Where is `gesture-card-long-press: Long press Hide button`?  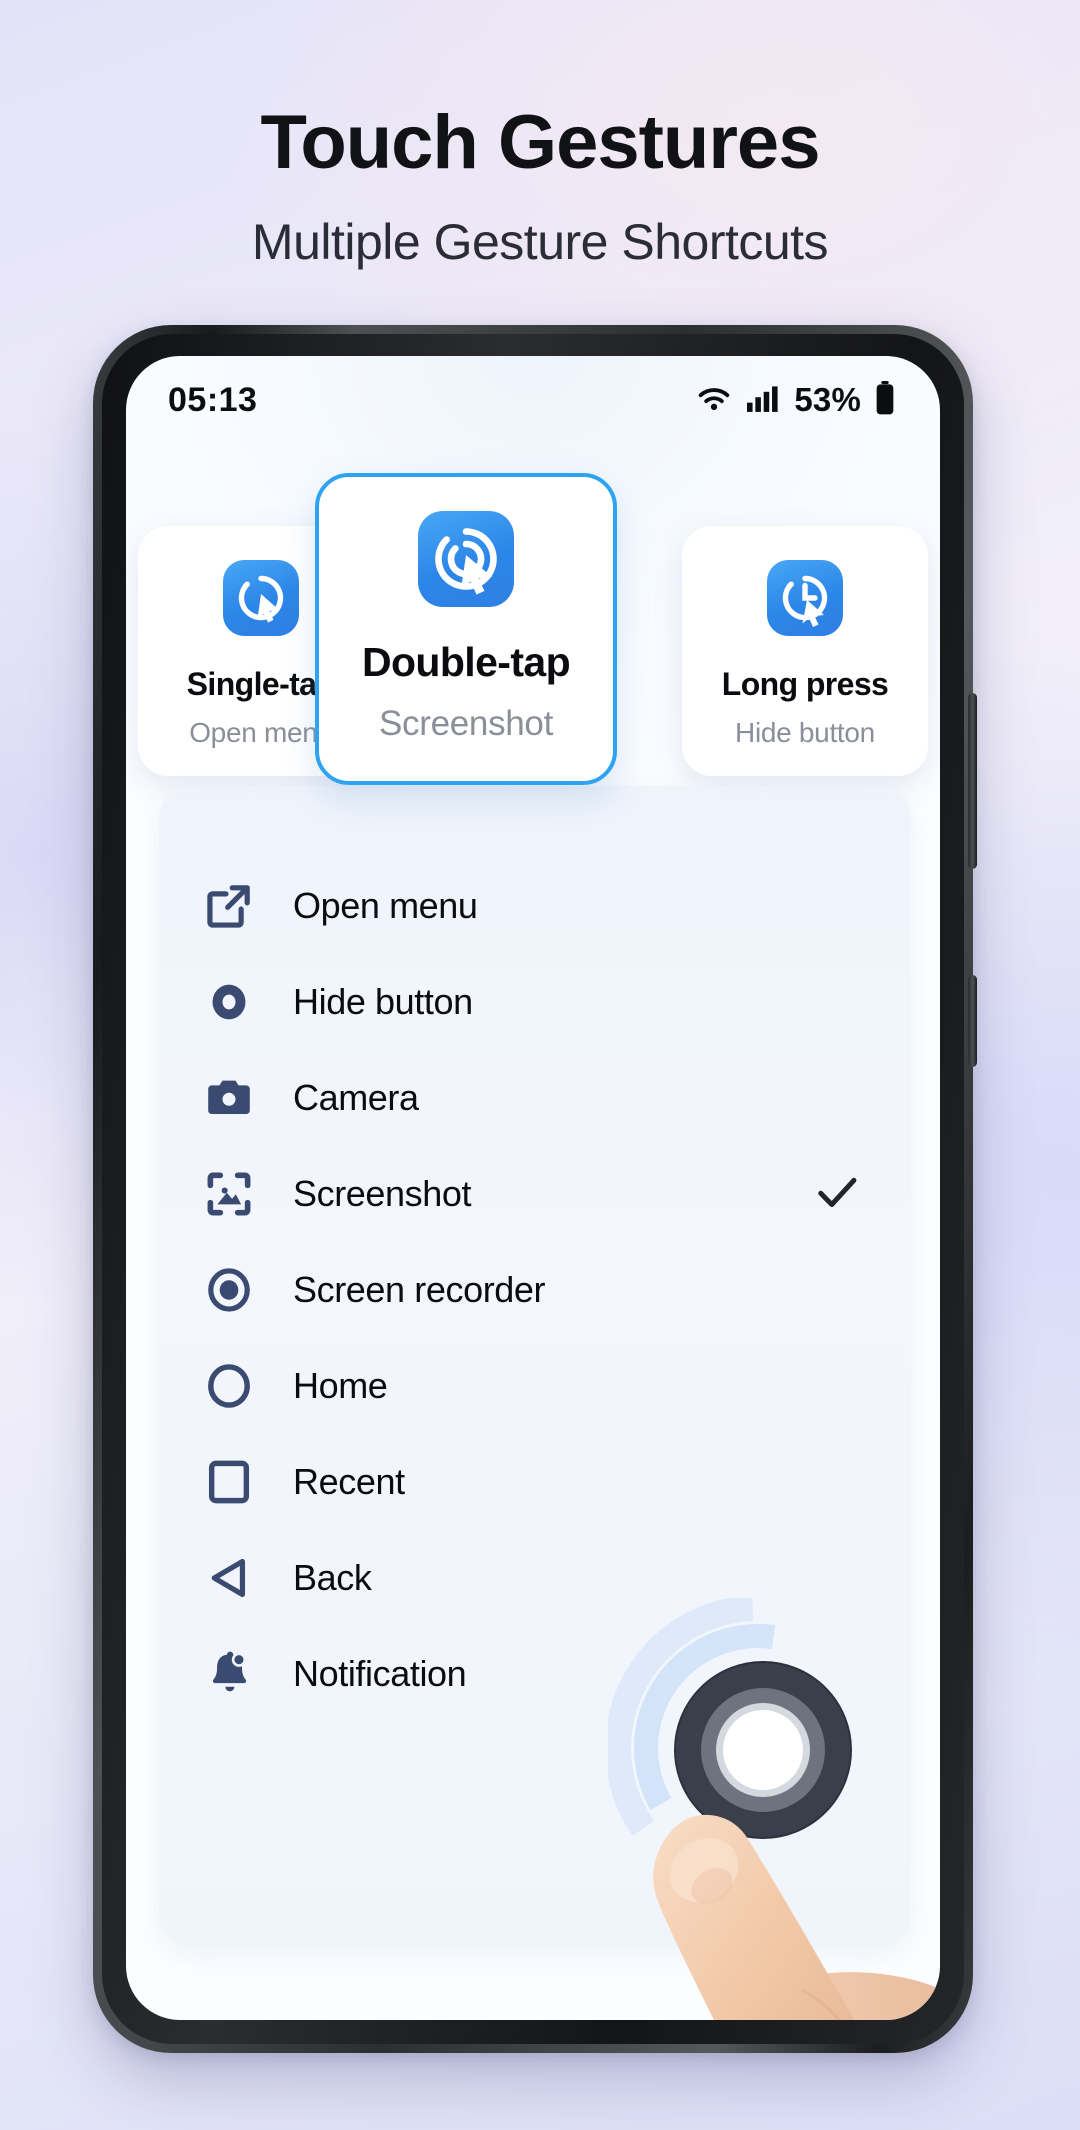
gesture-card-long-press: Long press Hide button is located at coordinates (805, 651).